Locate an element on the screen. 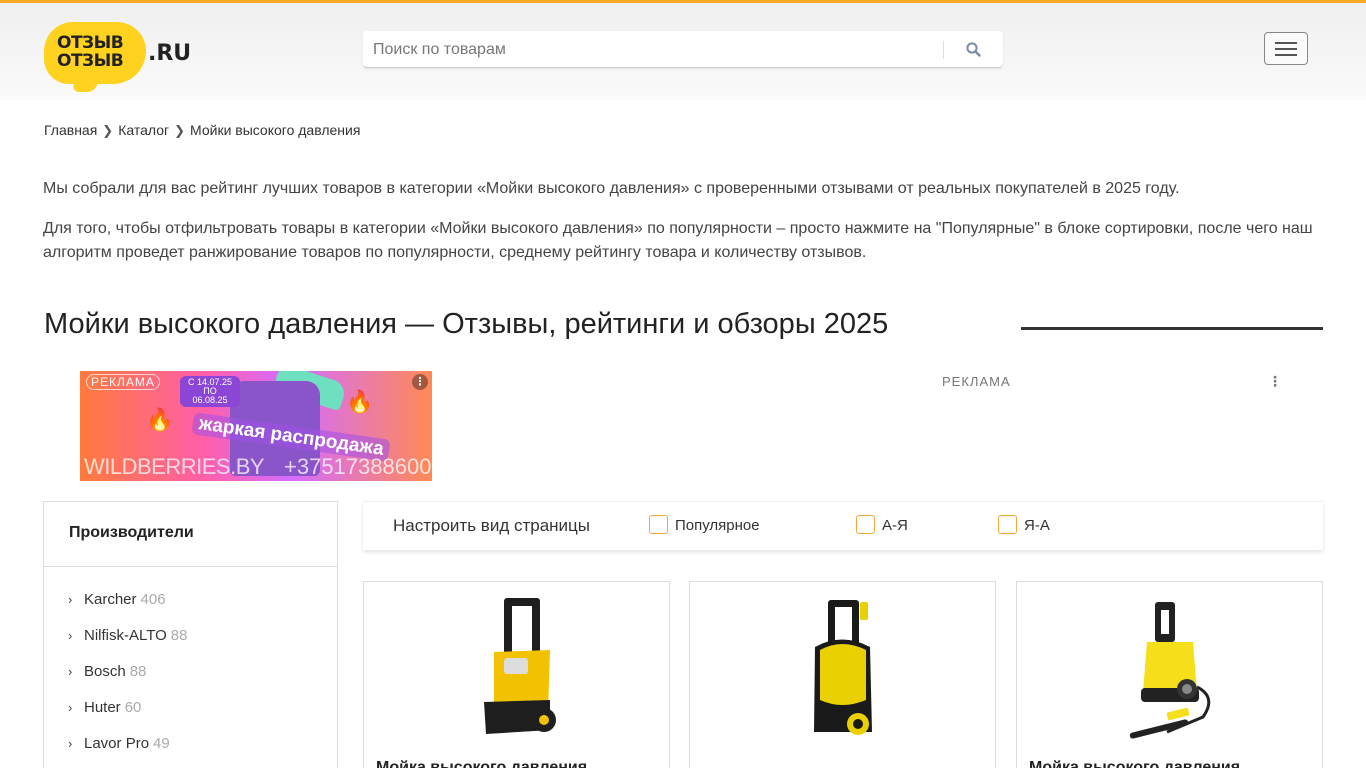  sort-option-a-z: А-Я is located at coordinates (882, 525).